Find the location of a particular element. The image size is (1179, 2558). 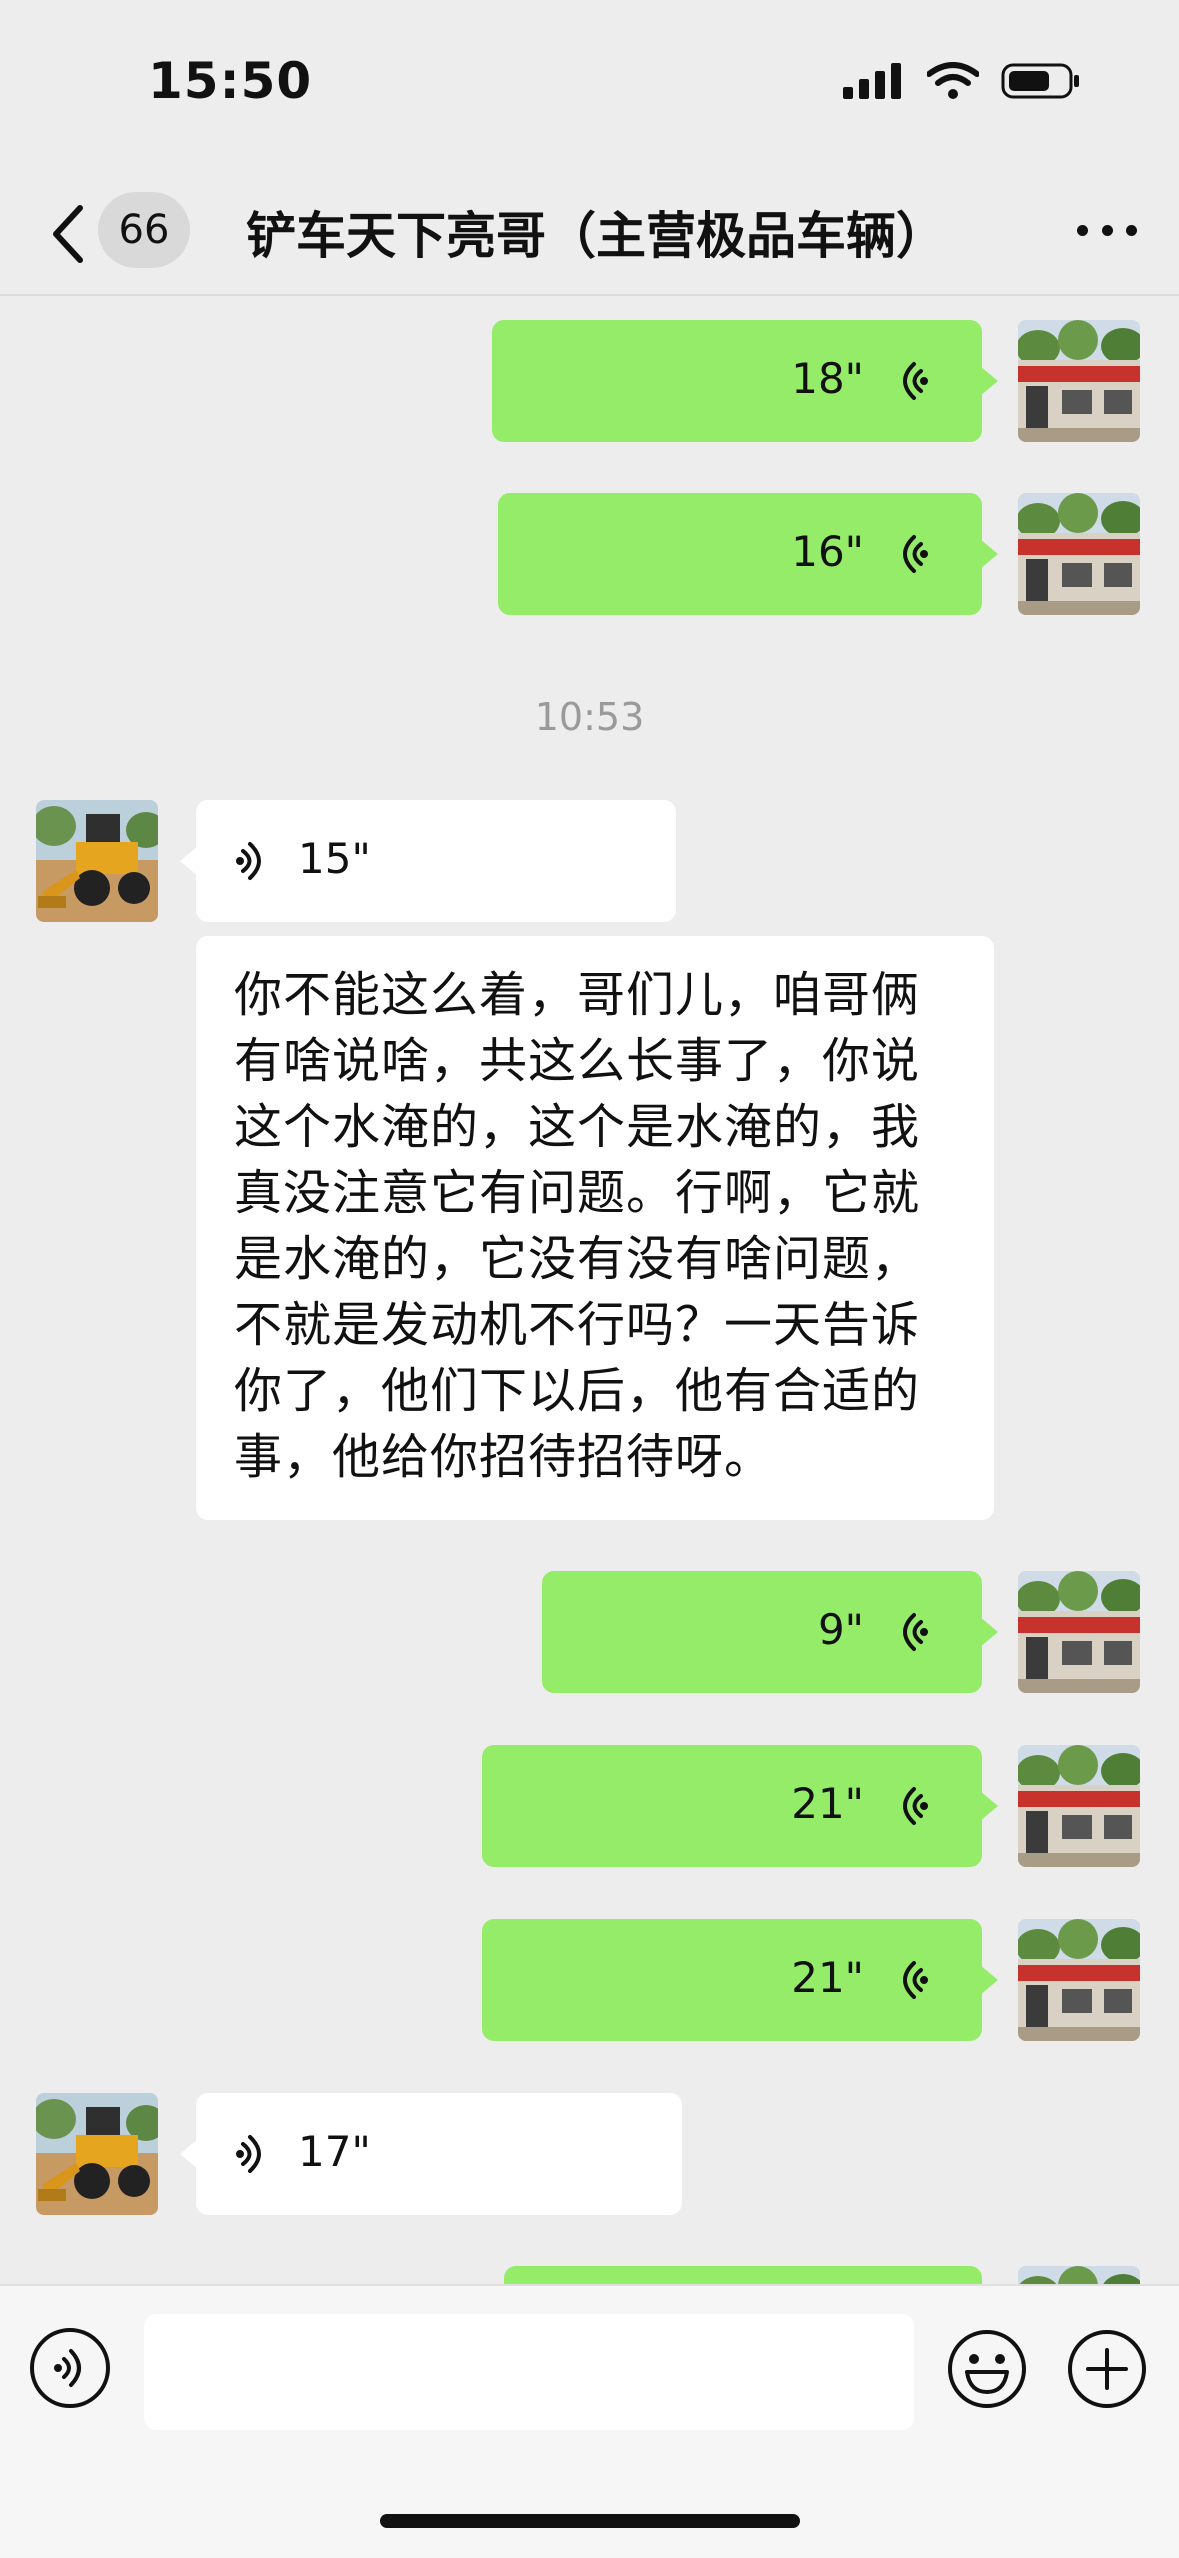

voice-message-incoming: 15" is located at coordinates (428, 861).